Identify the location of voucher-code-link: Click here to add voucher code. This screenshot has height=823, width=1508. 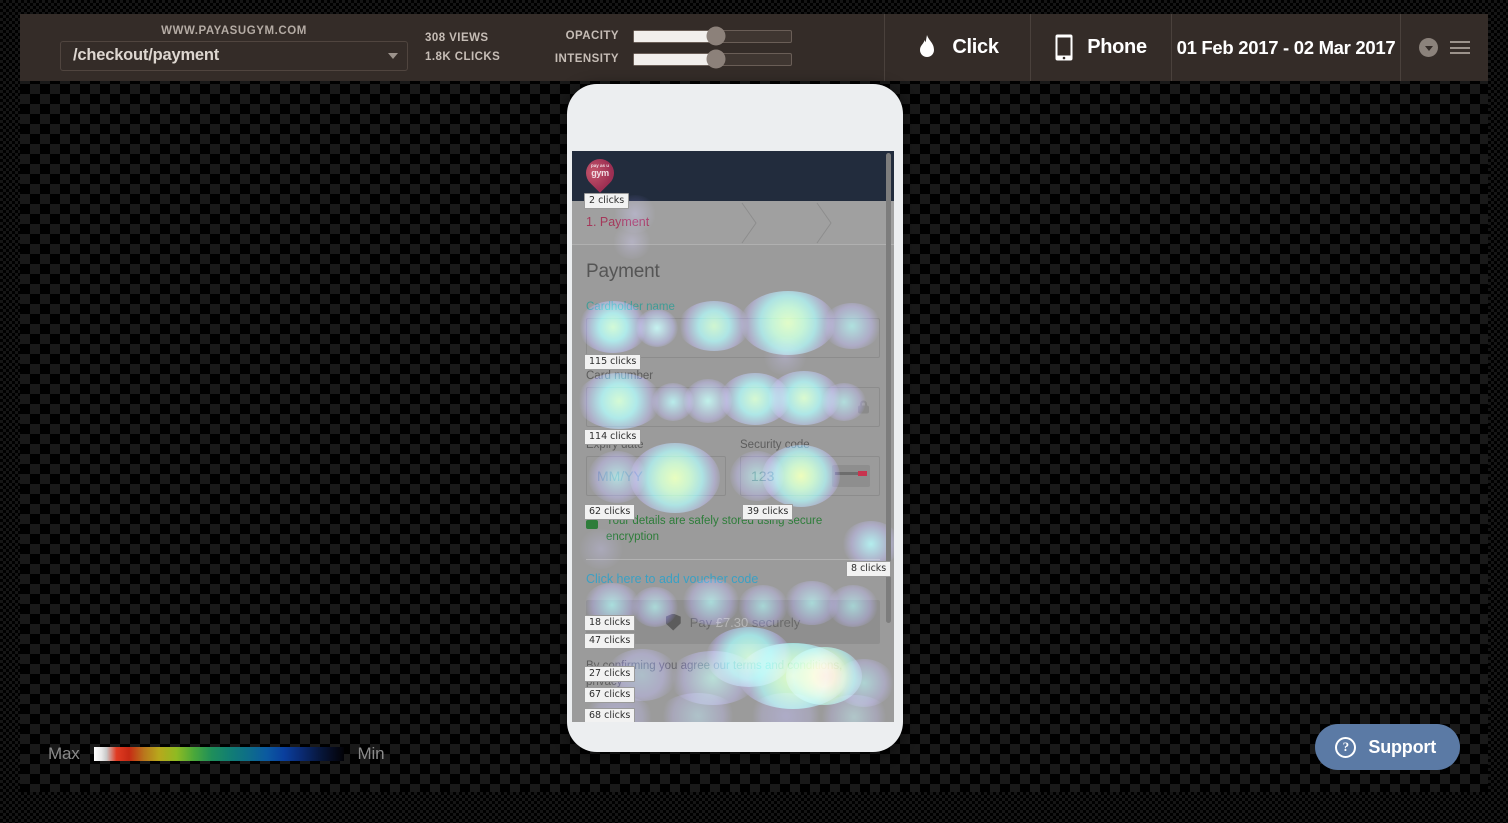
(733, 579).